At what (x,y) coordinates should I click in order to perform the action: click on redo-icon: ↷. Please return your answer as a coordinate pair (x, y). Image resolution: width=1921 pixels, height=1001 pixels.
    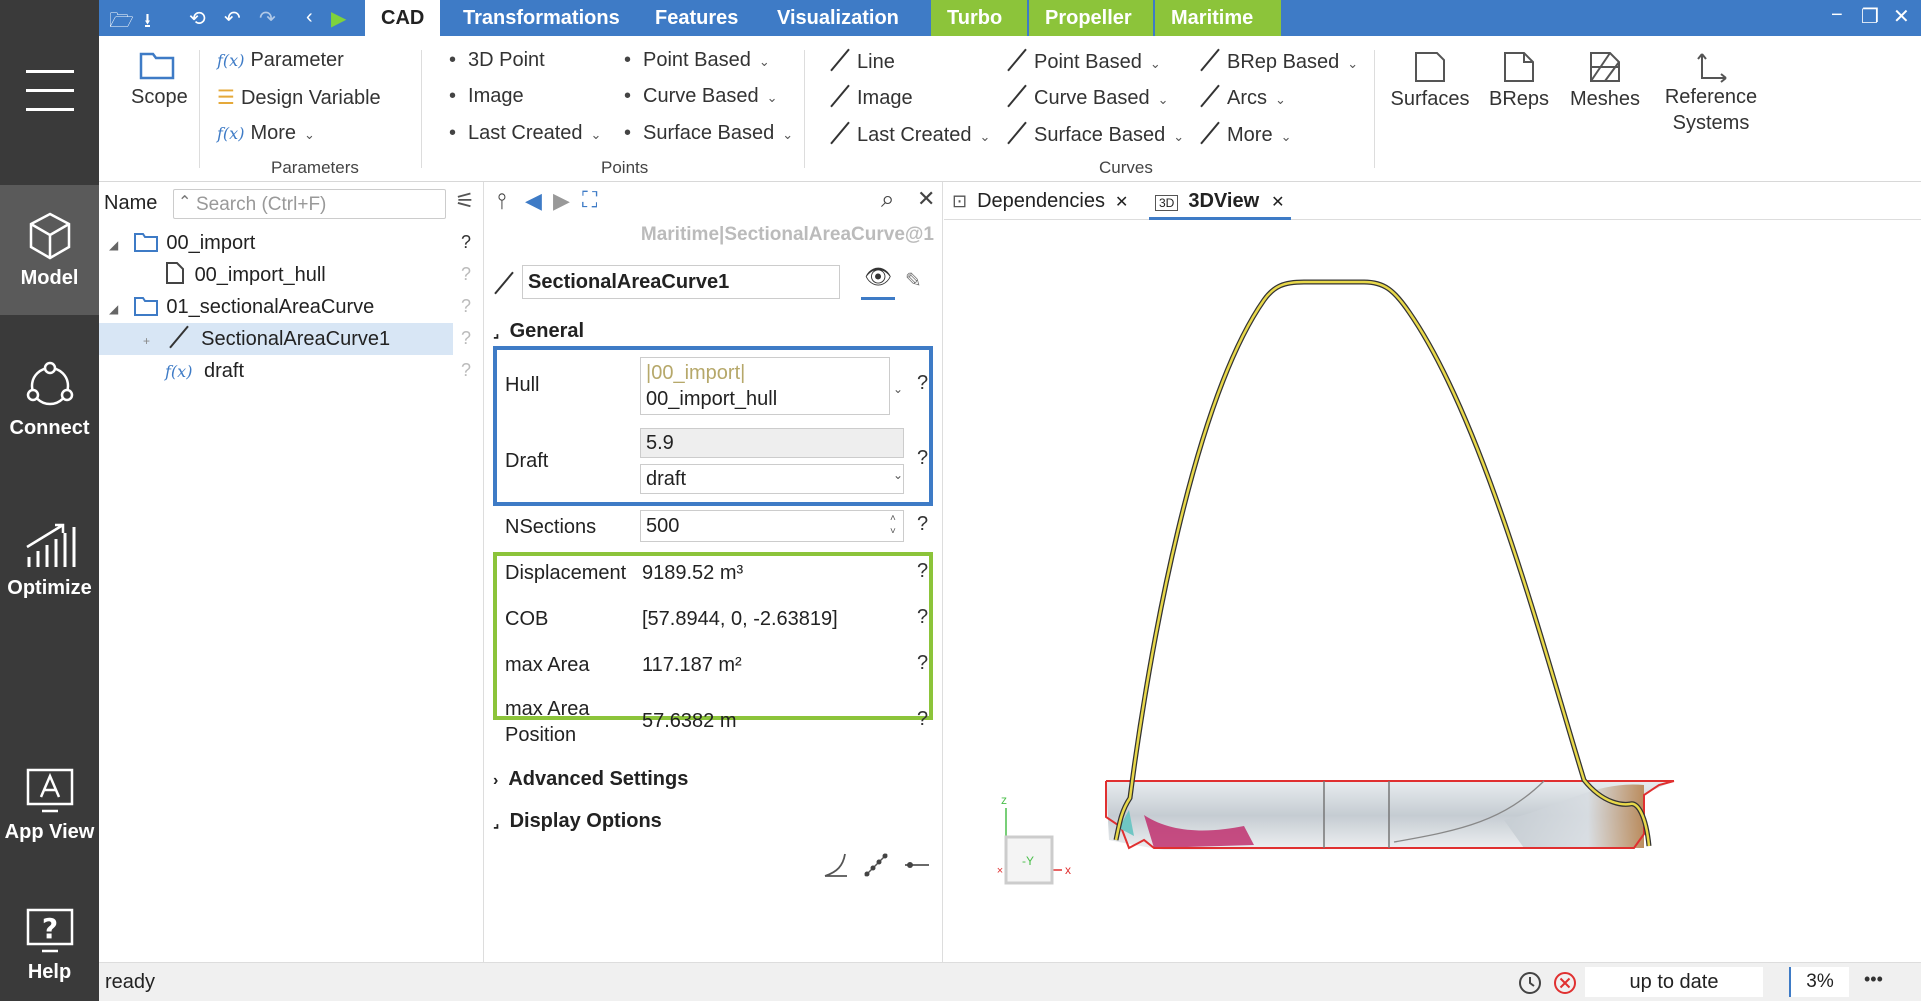
    Looking at the image, I should click on (267, 18).